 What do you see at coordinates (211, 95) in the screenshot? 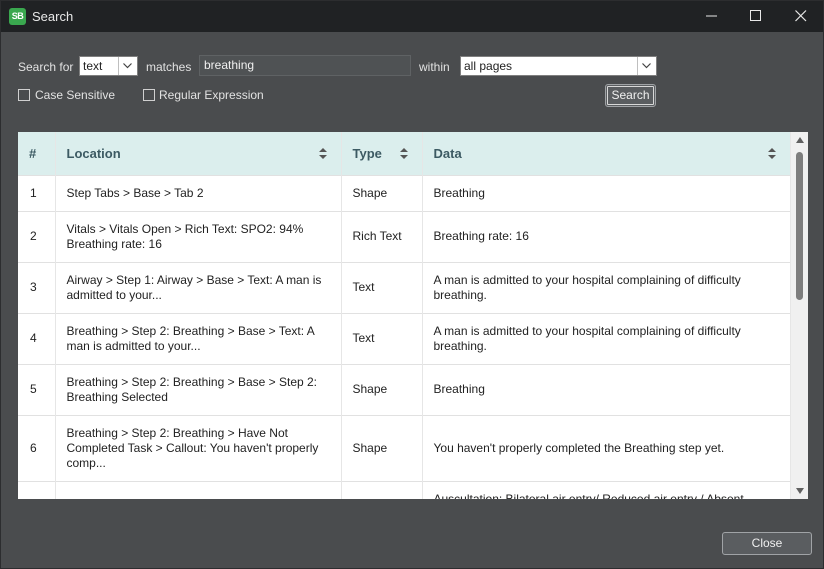
I see `regex-label: Regular Expression` at bounding box center [211, 95].